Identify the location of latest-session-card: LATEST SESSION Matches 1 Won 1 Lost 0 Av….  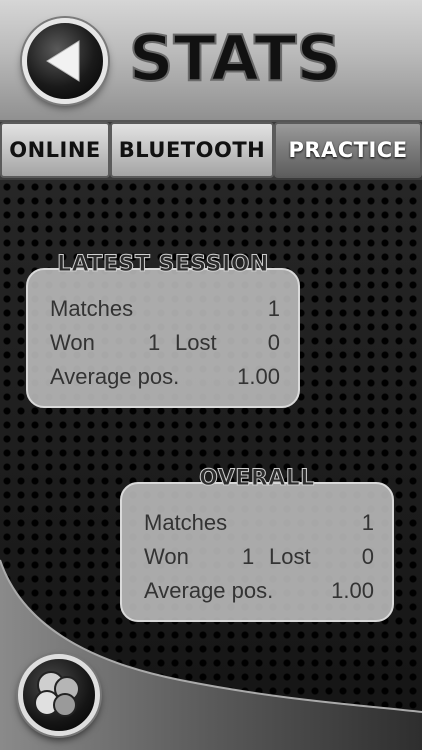
(163, 330).